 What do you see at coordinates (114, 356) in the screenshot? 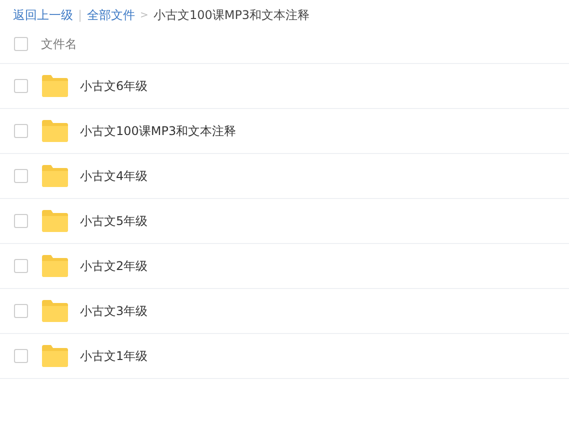
I see `folder-name: 小古文1年级` at bounding box center [114, 356].